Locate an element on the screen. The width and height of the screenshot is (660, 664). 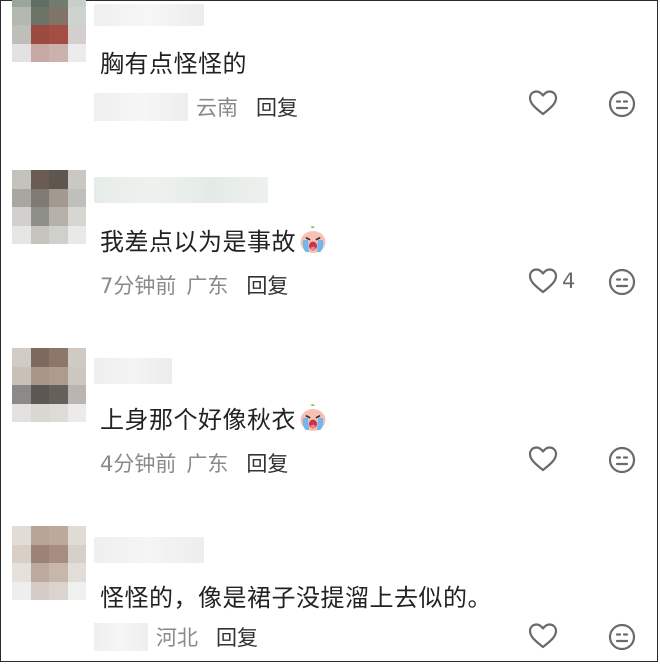
location: 云南 is located at coordinates (217, 108).